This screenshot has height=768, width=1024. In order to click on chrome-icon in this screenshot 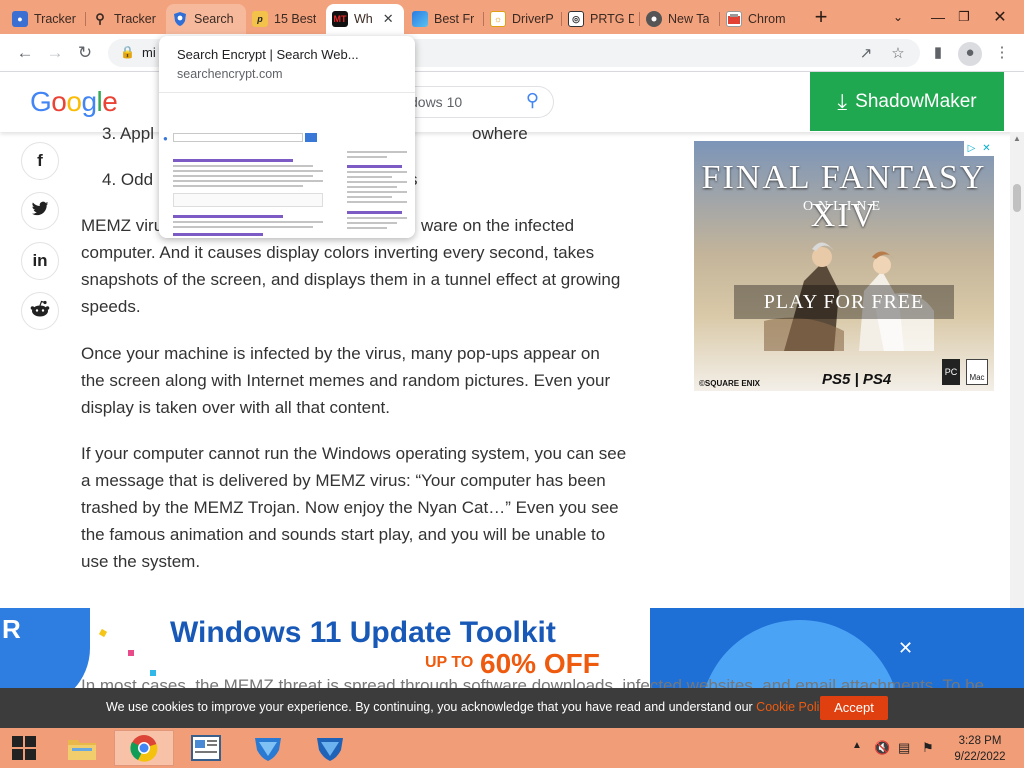, I will do `click(144, 748)`.